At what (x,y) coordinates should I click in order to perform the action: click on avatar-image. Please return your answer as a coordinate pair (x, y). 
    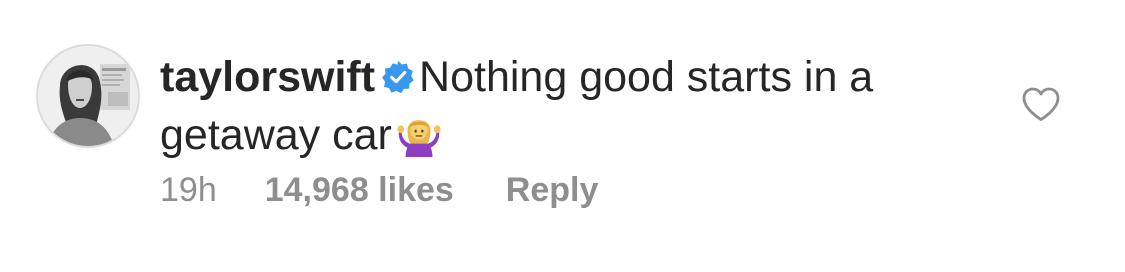
    Looking at the image, I should click on (88, 96).